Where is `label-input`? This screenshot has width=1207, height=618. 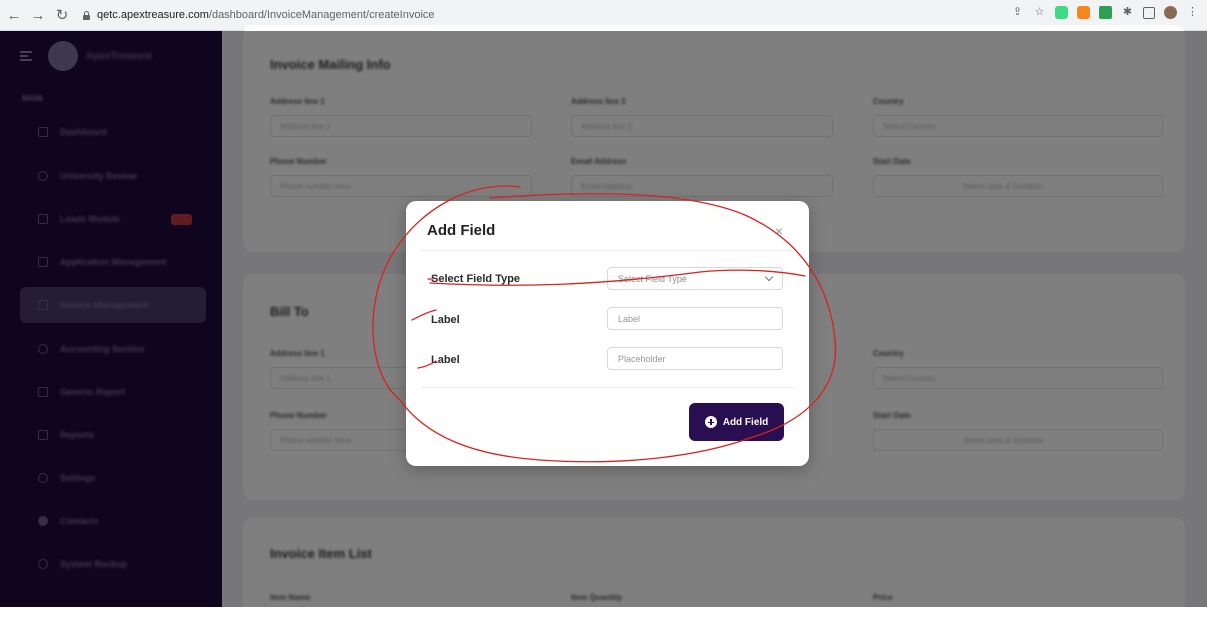
label-input is located at coordinates (695, 318).